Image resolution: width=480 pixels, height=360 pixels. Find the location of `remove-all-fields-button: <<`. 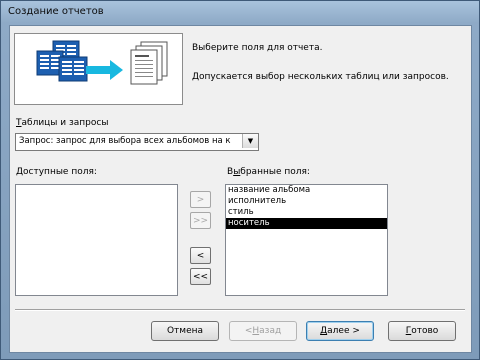

remove-all-fields-button: << is located at coordinates (200, 276).